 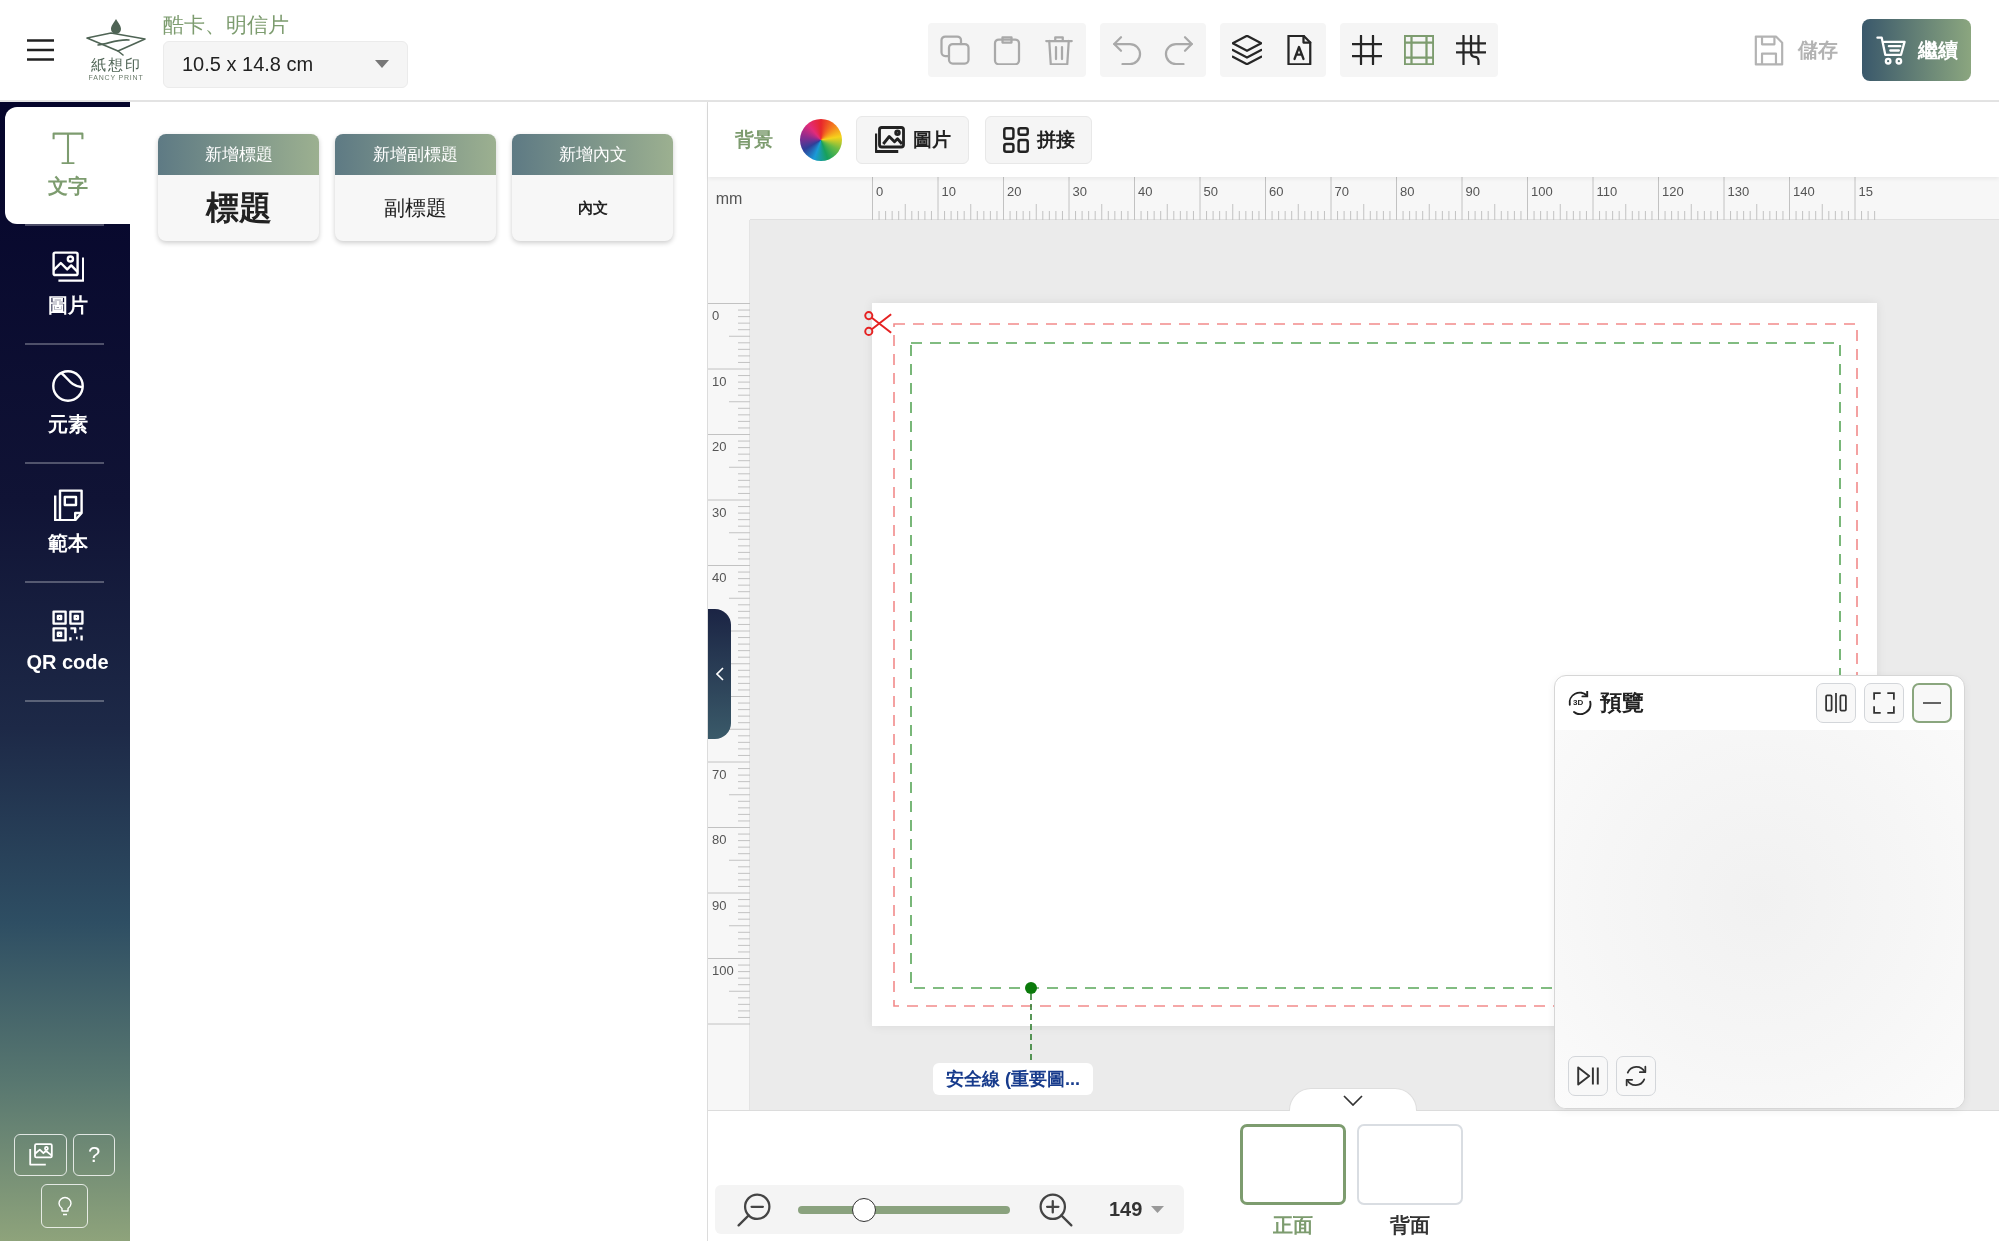 What do you see at coordinates (1031, 988) in the screenshot?
I see `handle-dot-icon` at bounding box center [1031, 988].